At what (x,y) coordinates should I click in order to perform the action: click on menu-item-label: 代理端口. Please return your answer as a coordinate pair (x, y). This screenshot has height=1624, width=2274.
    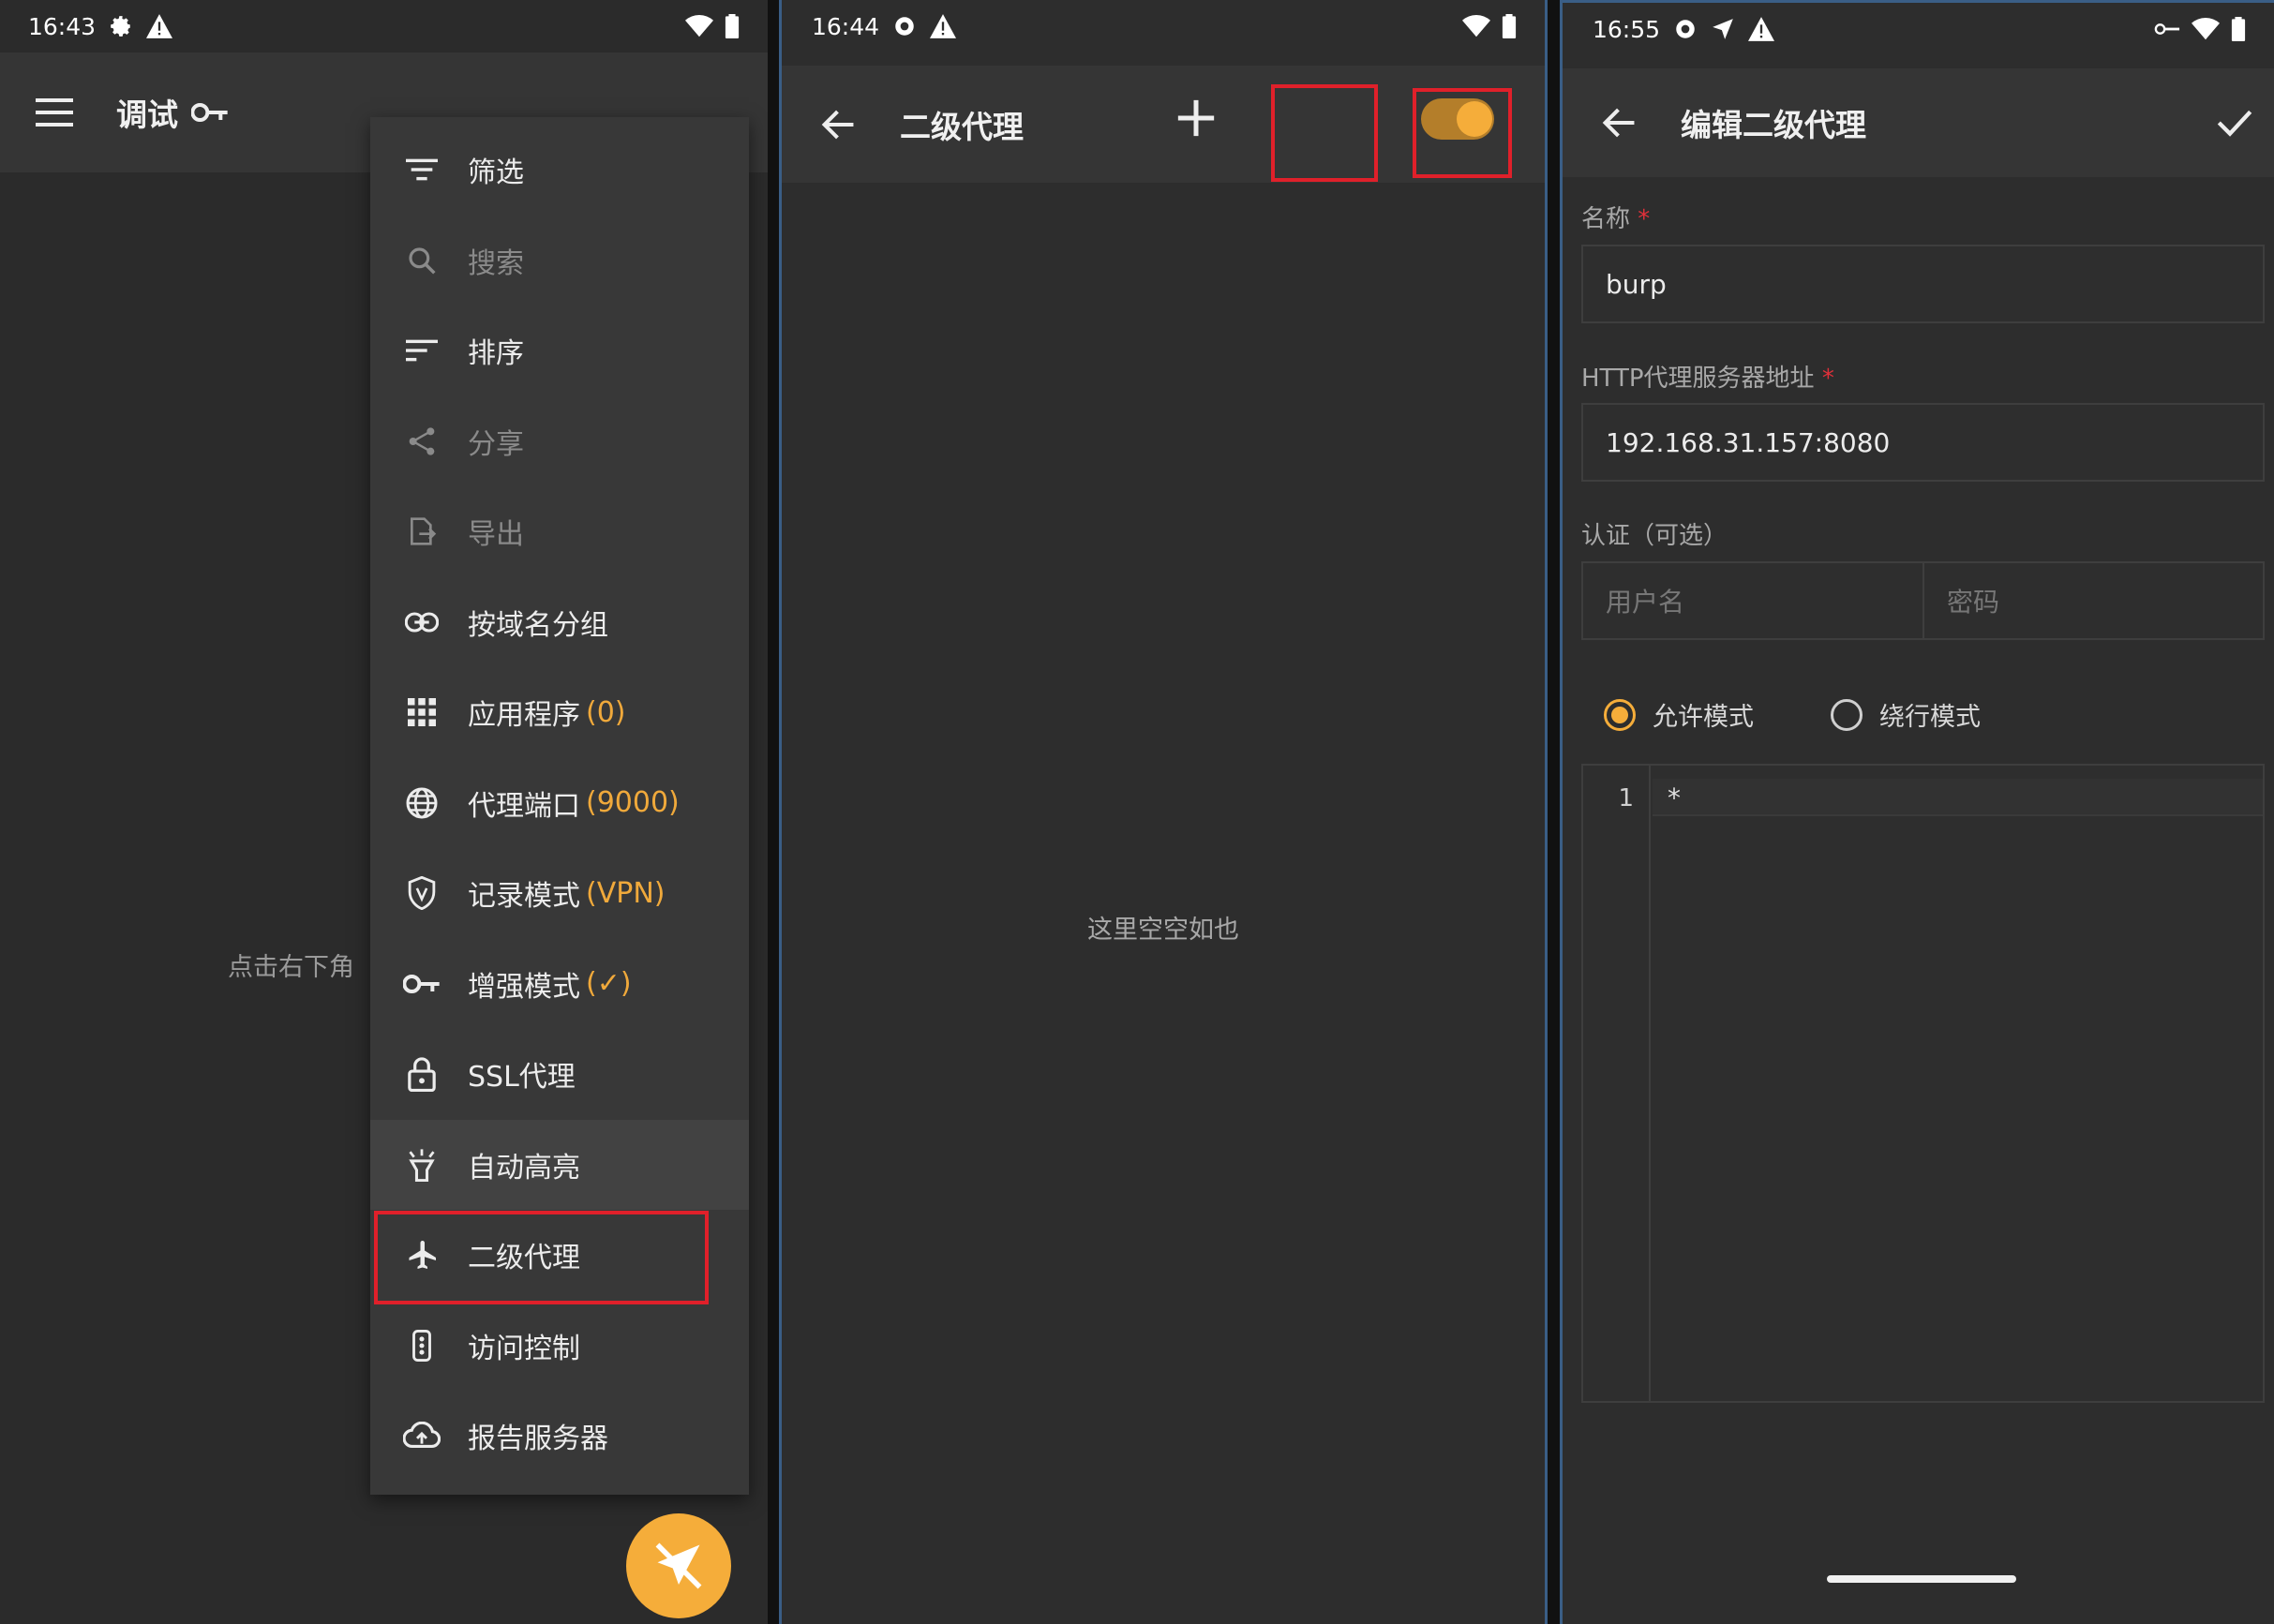
    Looking at the image, I should click on (524, 806).